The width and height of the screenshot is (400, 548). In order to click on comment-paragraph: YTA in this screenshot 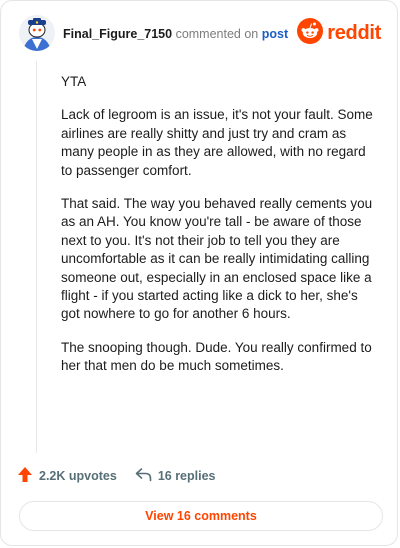, I will do `click(74, 81)`.